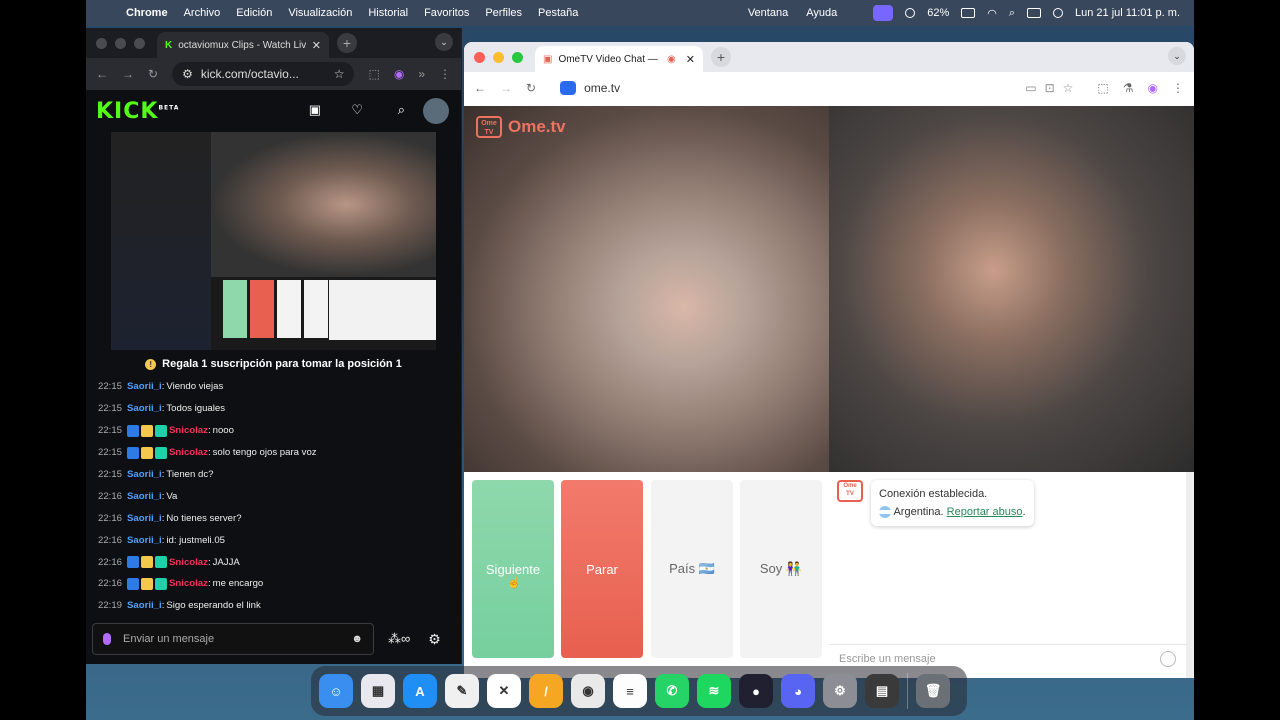  What do you see at coordinates (1012, 13) in the screenshot?
I see `search-icon: ⌕` at bounding box center [1012, 13].